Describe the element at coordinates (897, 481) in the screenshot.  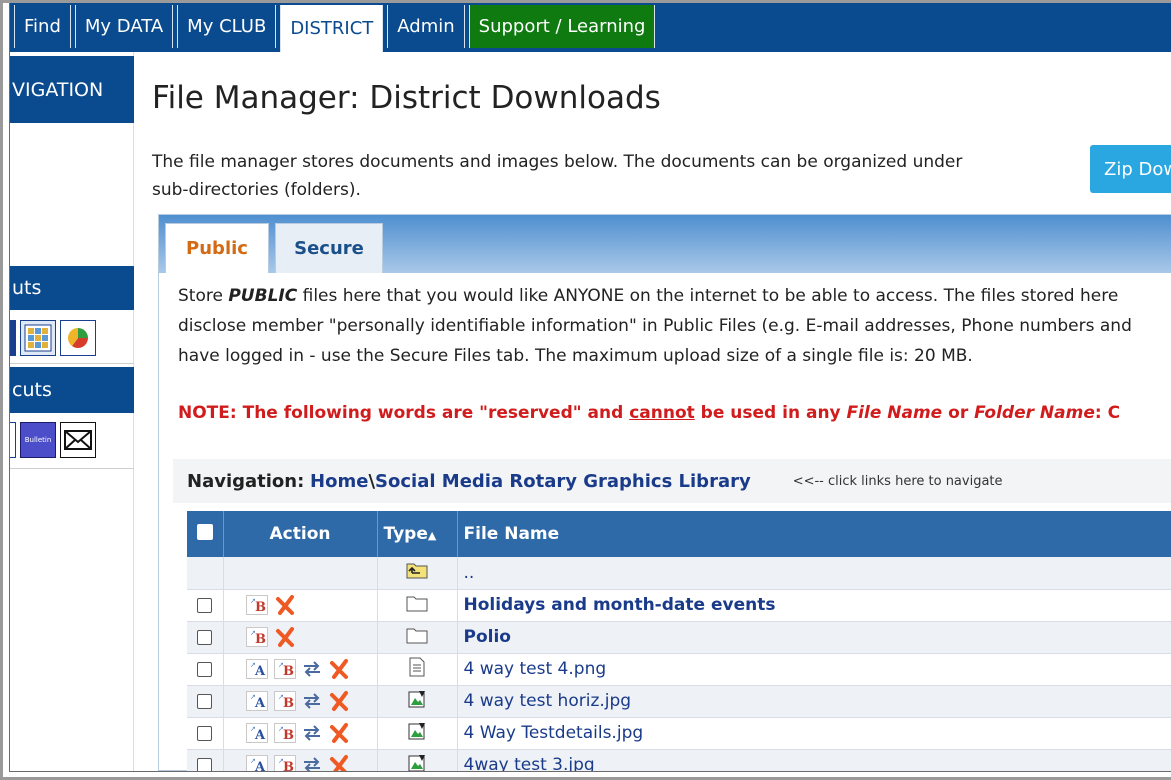
I see `breadcrumb-hint: <<-- click links here to navigate` at that location.